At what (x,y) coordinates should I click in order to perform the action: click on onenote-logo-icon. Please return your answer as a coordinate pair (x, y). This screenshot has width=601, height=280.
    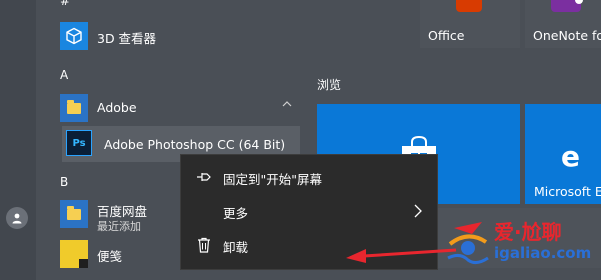
    Looking at the image, I should click on (567, 6).